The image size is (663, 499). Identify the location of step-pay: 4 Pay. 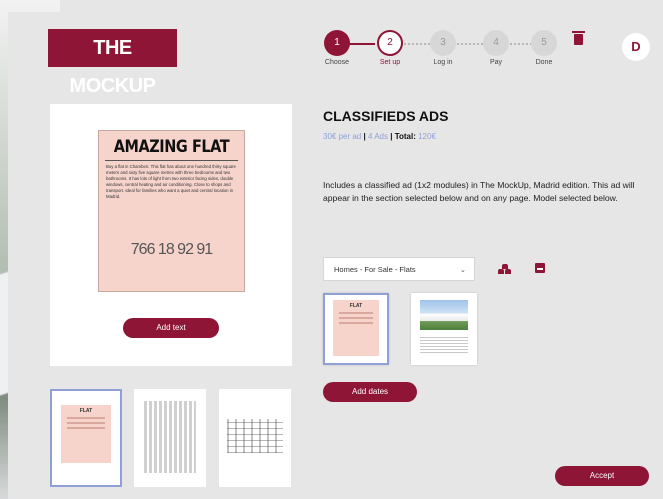
(496, 48).